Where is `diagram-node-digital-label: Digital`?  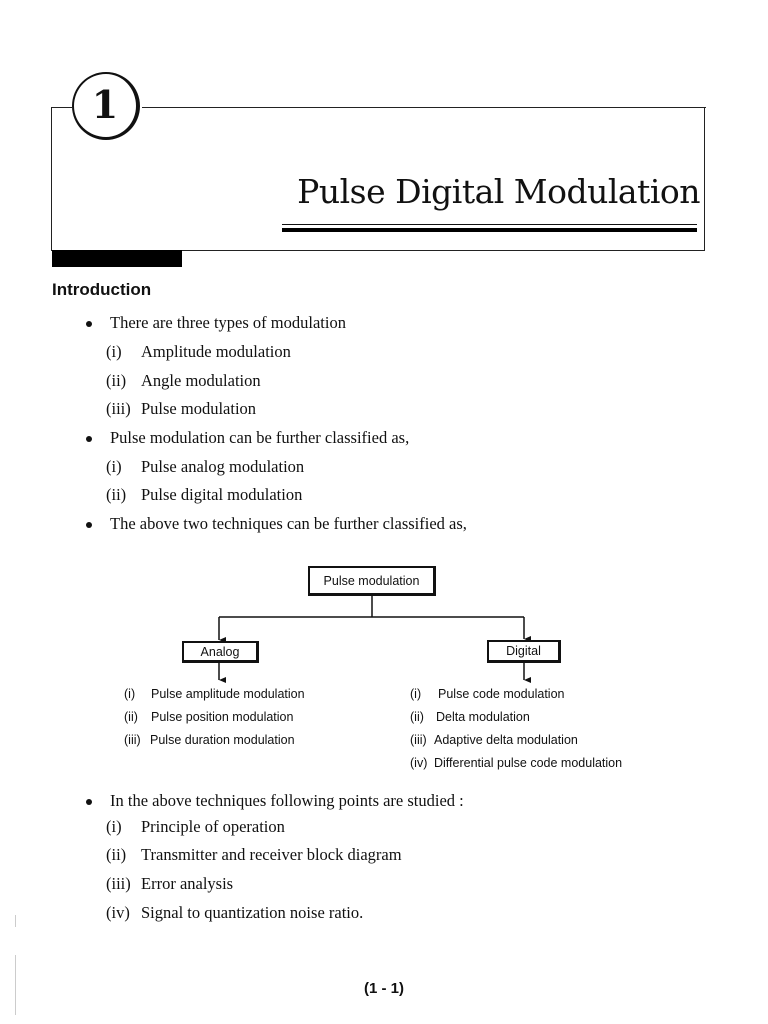 diagram-node-digital-label: Digital is located at coordinates (523, 651).